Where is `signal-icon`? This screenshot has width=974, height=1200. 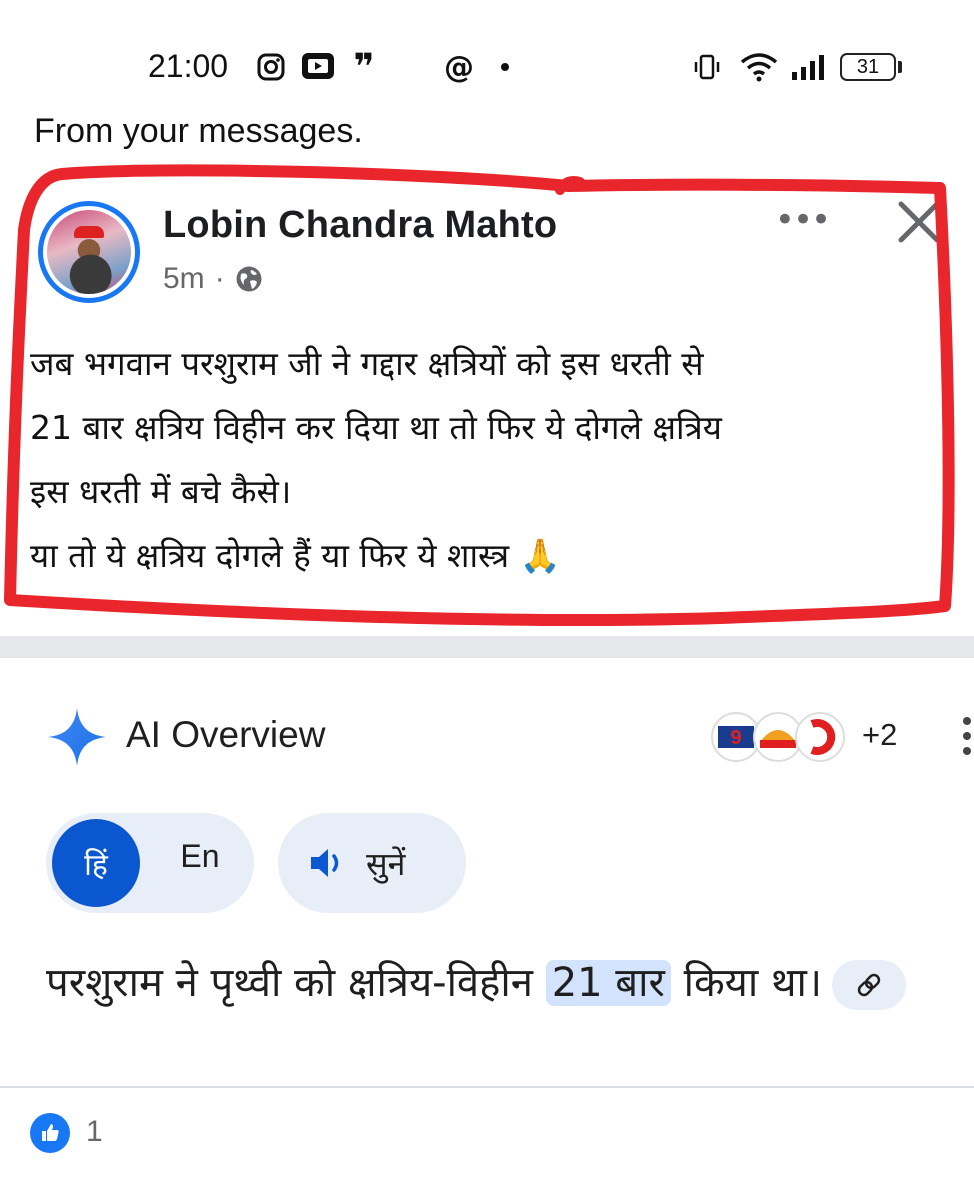 signal-icon is located at coordinates (810, 67).